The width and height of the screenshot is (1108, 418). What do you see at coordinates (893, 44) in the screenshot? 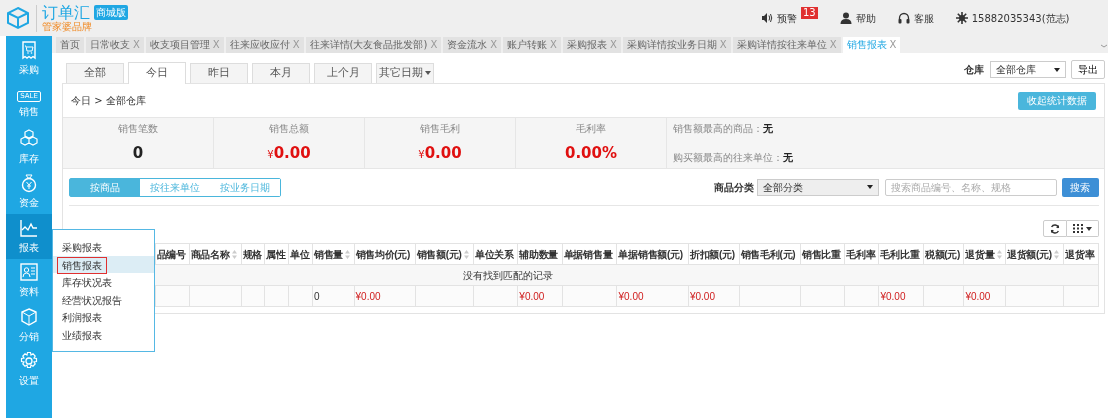
I see `tab-close-button: X` at bounding box center [893, 44].